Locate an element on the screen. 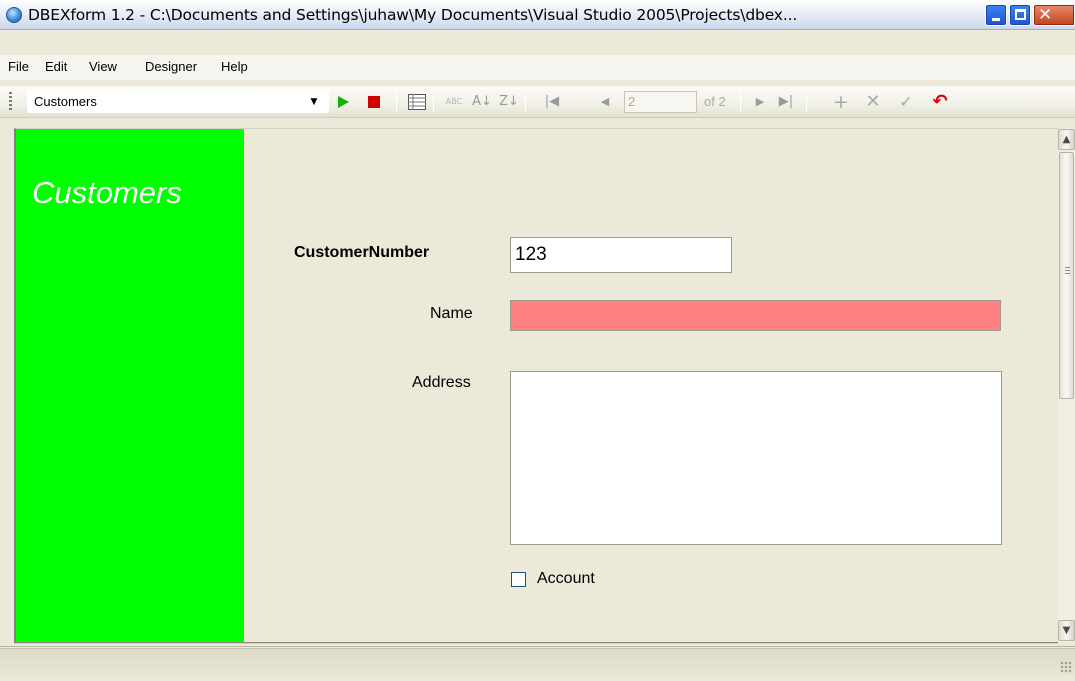  record-position-value: 2 is located at coordinates (632, 101).